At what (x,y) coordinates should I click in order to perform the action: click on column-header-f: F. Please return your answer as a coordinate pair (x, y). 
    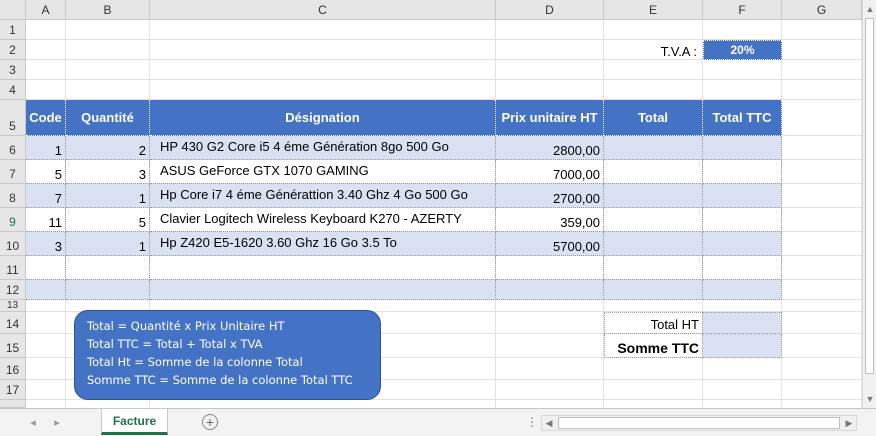
    Looking at the image, I should click on (742, 10).